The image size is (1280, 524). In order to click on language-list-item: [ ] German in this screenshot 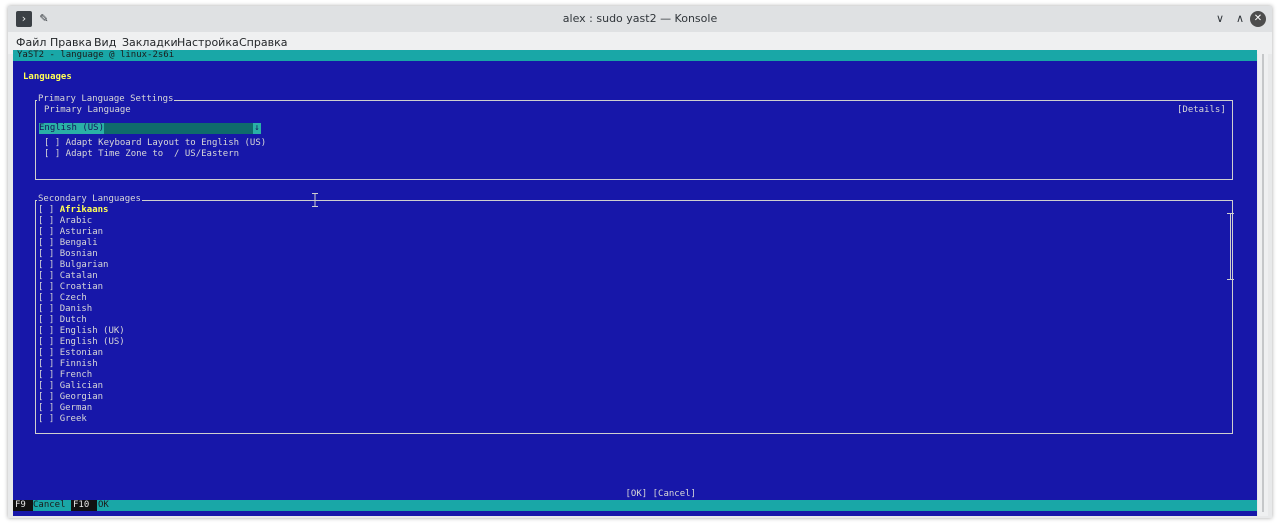, I will do `click(65, 408)`.